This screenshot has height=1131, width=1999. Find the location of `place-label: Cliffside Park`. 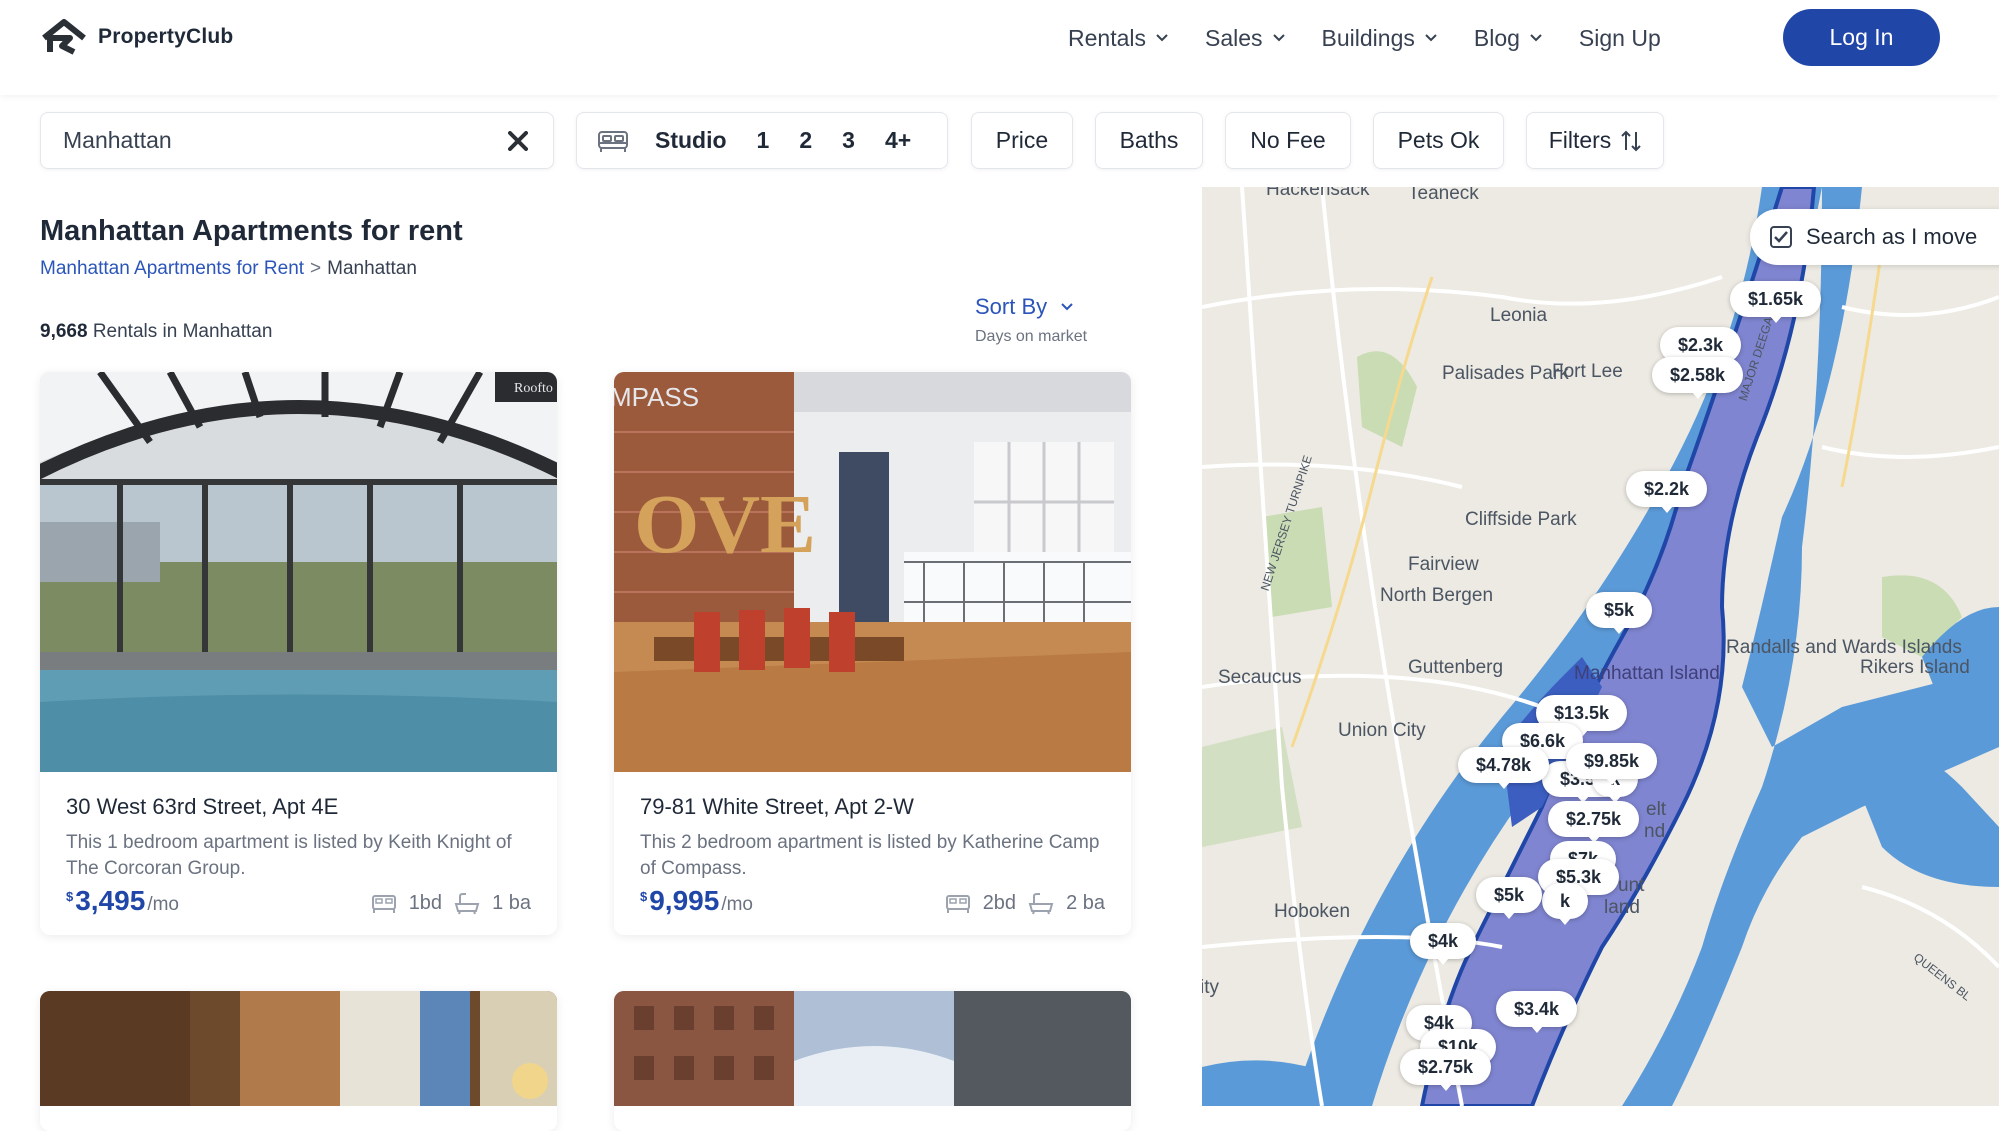

place-label: Cliffside Park is located at coordinates (1521, 519).